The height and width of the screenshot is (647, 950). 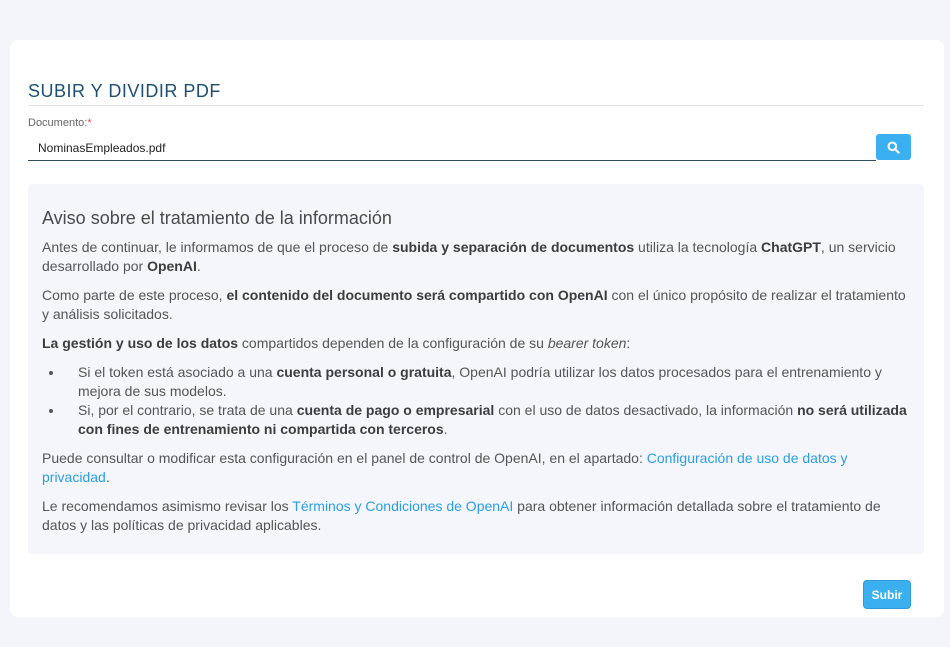 What do you see at coordinates (452, 148) in the screenshot?
I see `document-field: NominasEmpleados.pdf` at bounding box center [452, 148].